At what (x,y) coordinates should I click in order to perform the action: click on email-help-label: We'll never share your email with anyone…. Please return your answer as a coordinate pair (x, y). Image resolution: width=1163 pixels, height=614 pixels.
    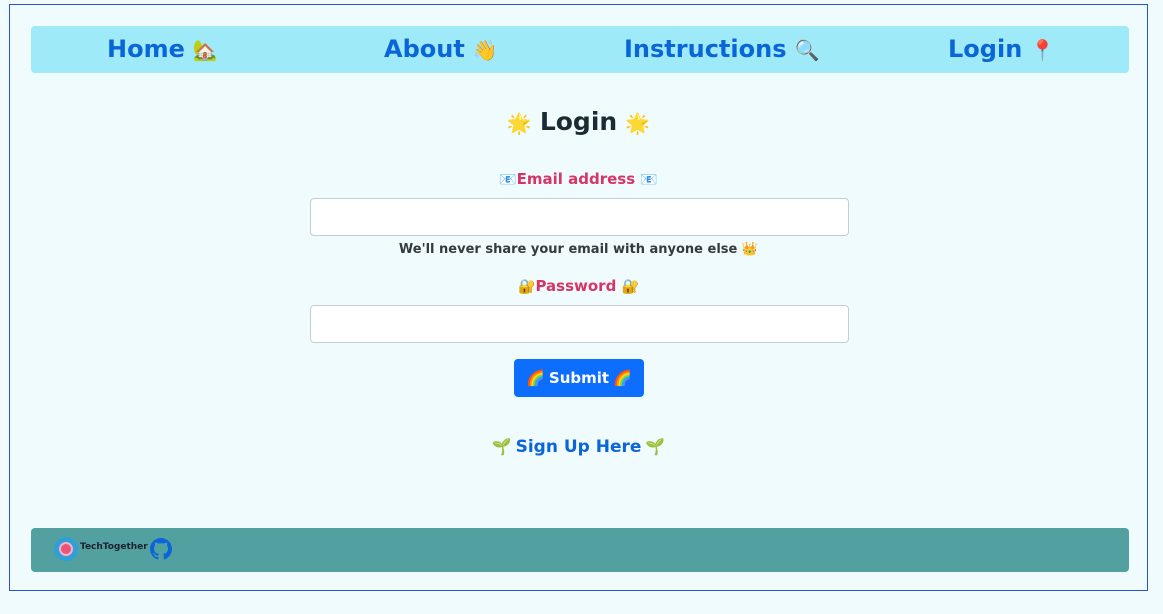
    Looking at the image, I should click on (568, 249).